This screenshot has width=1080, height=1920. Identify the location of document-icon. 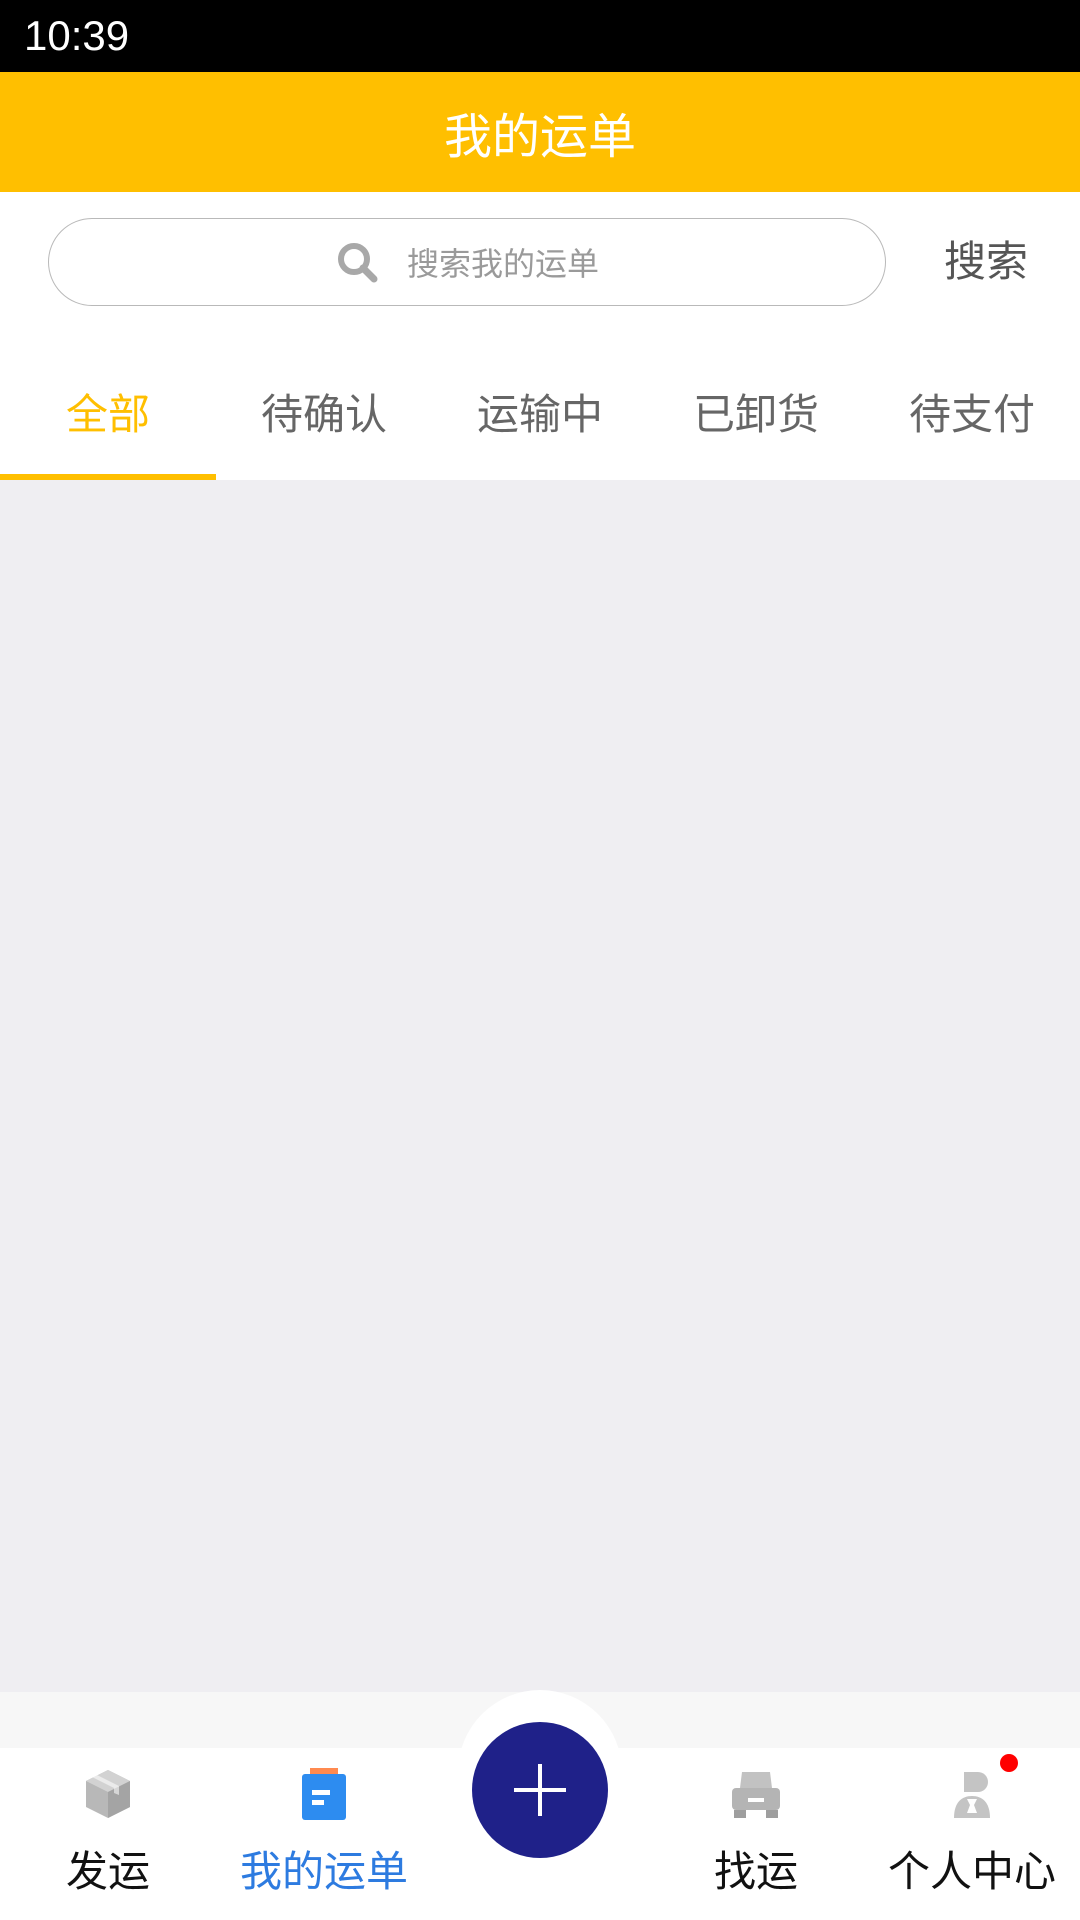
(324, 1794).